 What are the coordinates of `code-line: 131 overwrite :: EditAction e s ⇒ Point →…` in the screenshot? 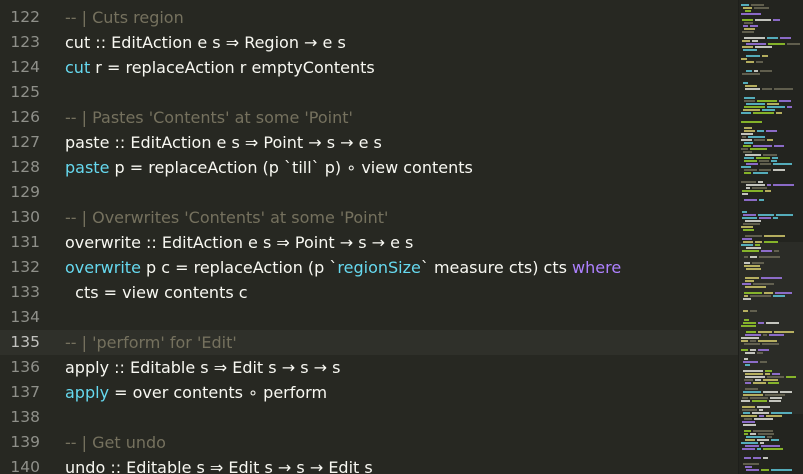 It's located at (369, 242).